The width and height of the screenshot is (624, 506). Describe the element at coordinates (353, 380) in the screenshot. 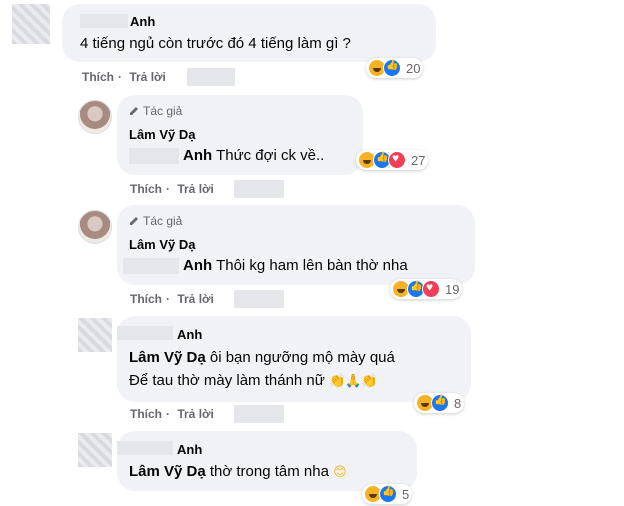

I see `pray-emoji-icon: 🙏` at that location.